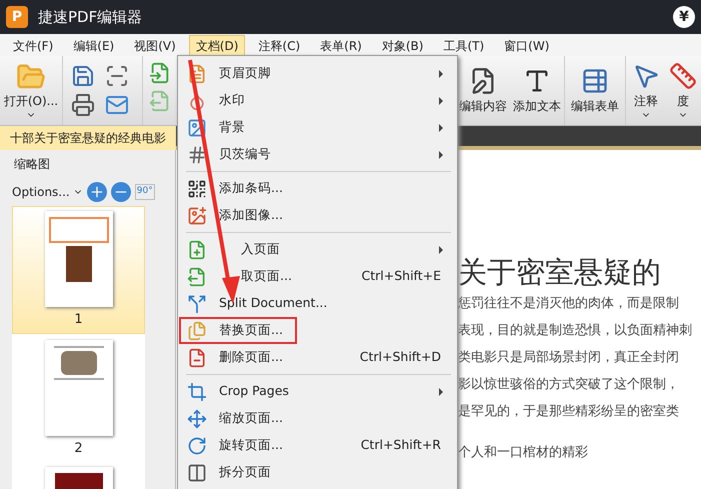 The image size is (701, 489). Describe the element at coordinates (96, 192) in the screenshot. I see `zoom-in-icon` at that location.